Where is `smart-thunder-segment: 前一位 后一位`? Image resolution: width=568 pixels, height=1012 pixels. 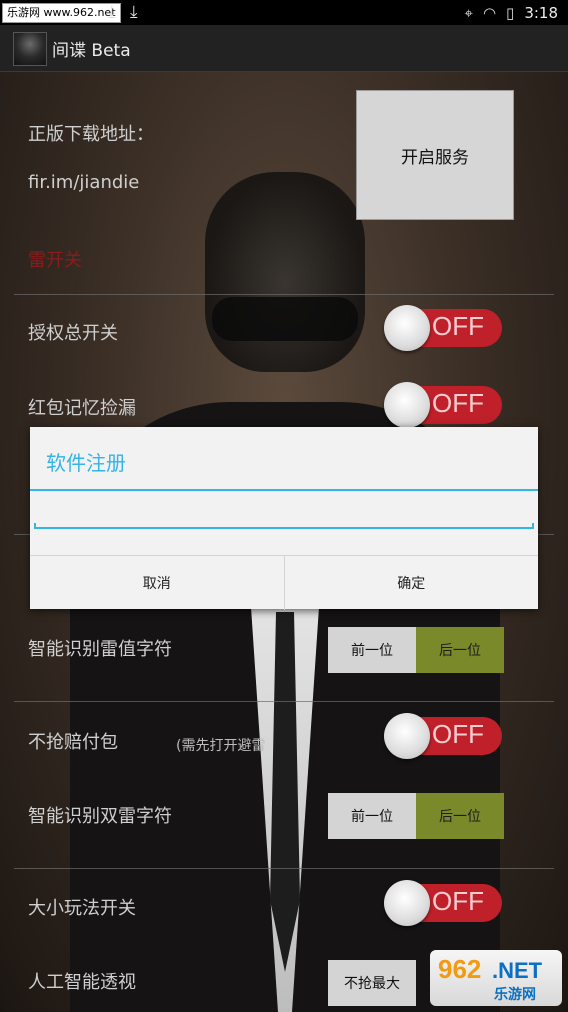 smart-thunder-segment: 前一位 后一位 is located at coordinates (416, 650).